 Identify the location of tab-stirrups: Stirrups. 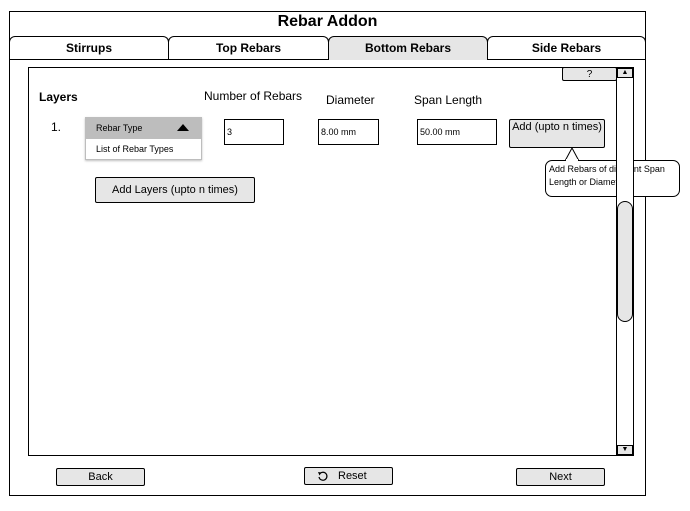
(89, 48).